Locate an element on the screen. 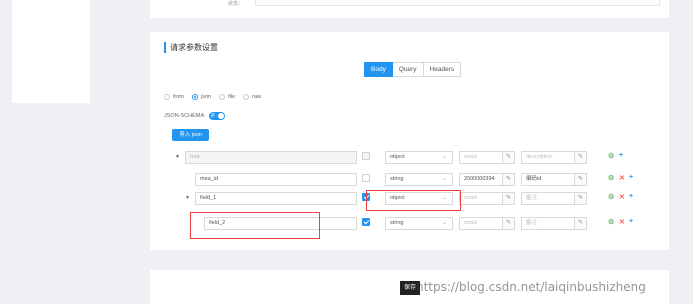  radio-raw: raw is located at coordinates (252, 97).